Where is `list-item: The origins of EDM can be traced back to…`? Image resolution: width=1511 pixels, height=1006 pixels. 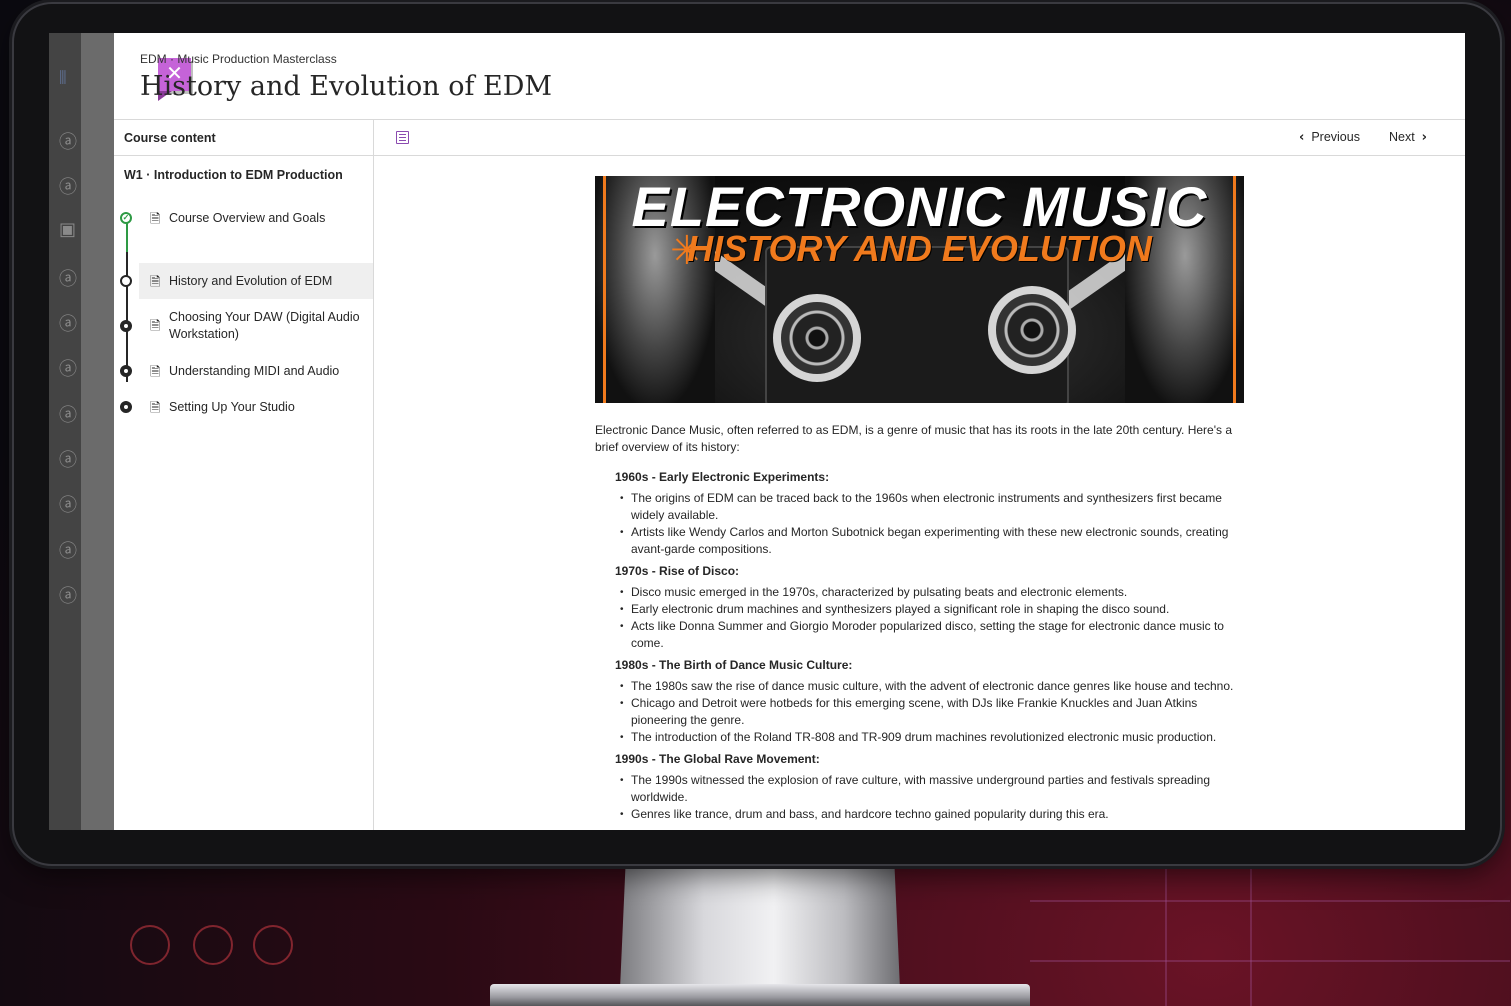
list-item: The origins of EDM can be traced back to… is located at coordinates (925, 507).